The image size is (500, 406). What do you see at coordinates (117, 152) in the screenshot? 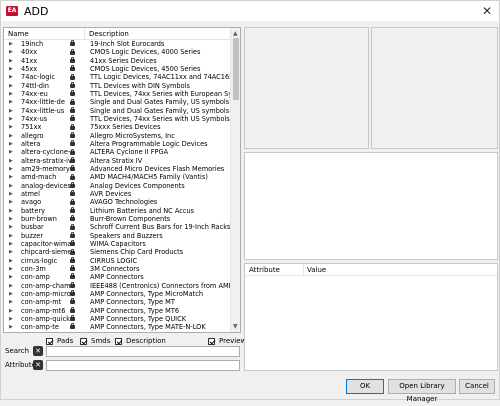
I see `library-row: ▶ altera-cyclone-II ALTERA Cyclone II FPGA` at bounding box center [117, 152].